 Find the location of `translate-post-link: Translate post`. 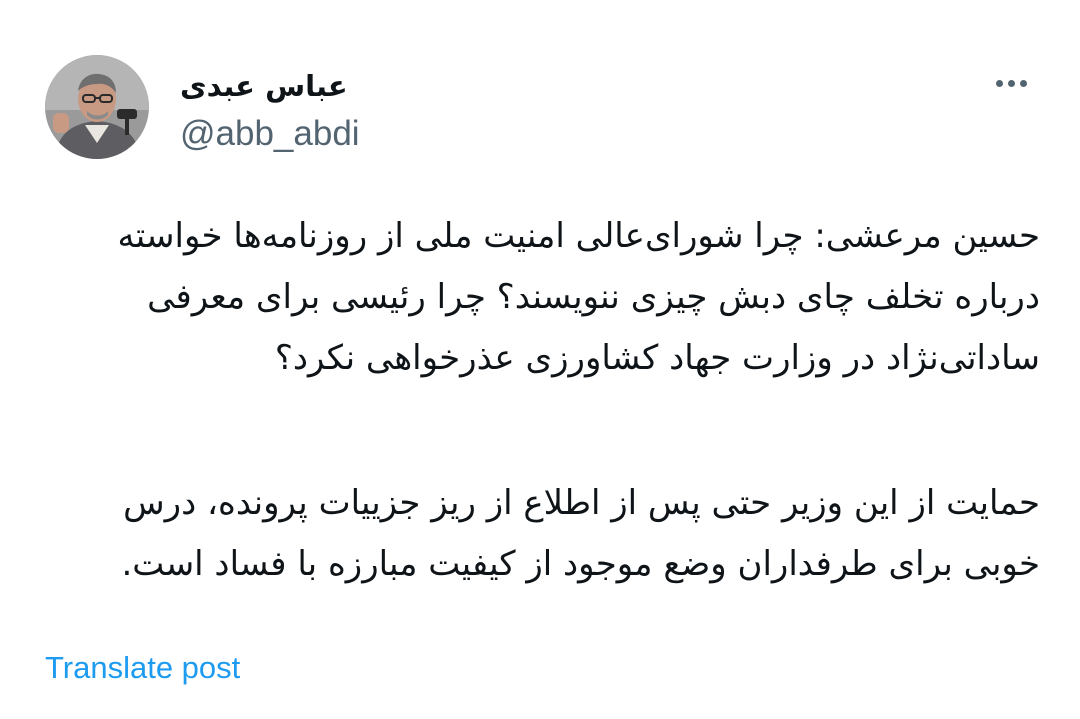

translate-post-link: Translate post is located at coordinates (142, 668).